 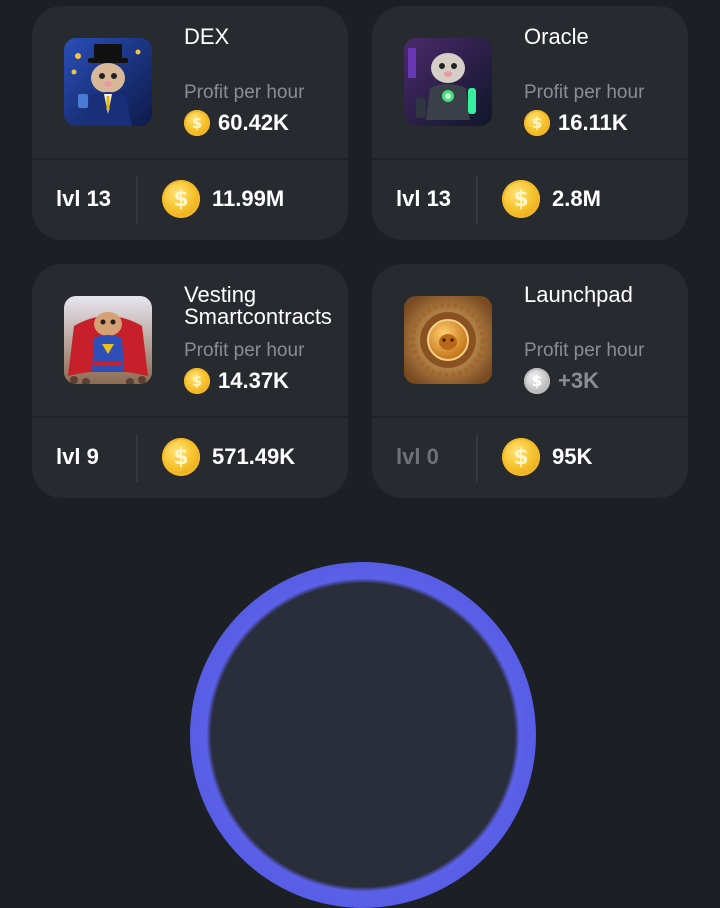 What do you see at coordinates (258, 305) in the screenshot?
I see `card-title: Vesting Smartcontracts` at bounding box center [258, 305].